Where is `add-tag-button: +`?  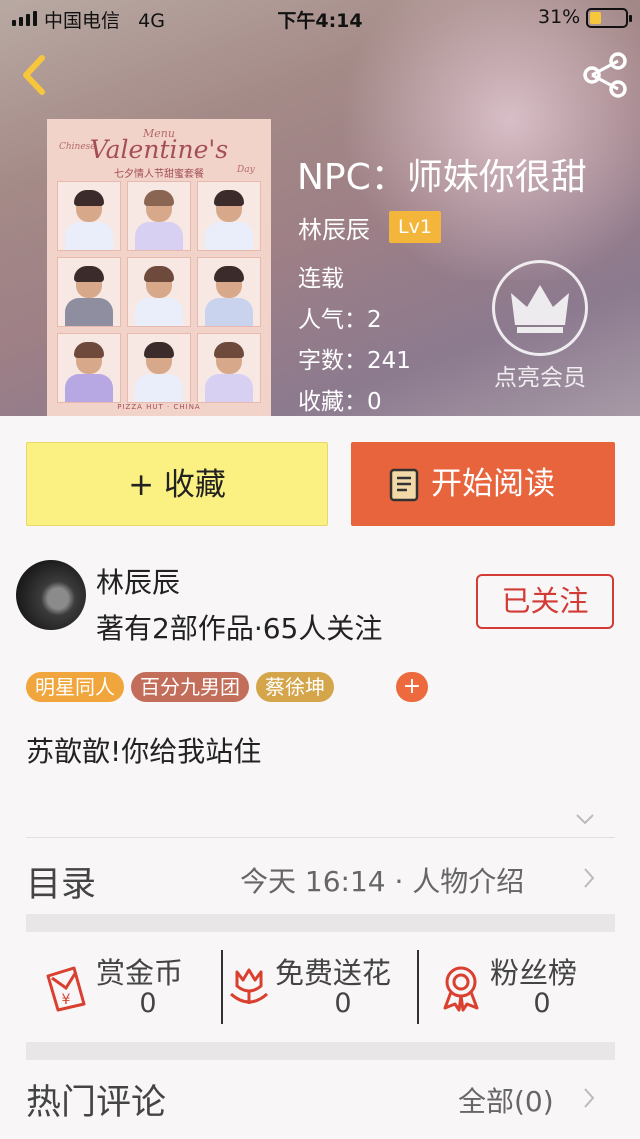 add-tag-button: + is located at coordinates (412, 687).